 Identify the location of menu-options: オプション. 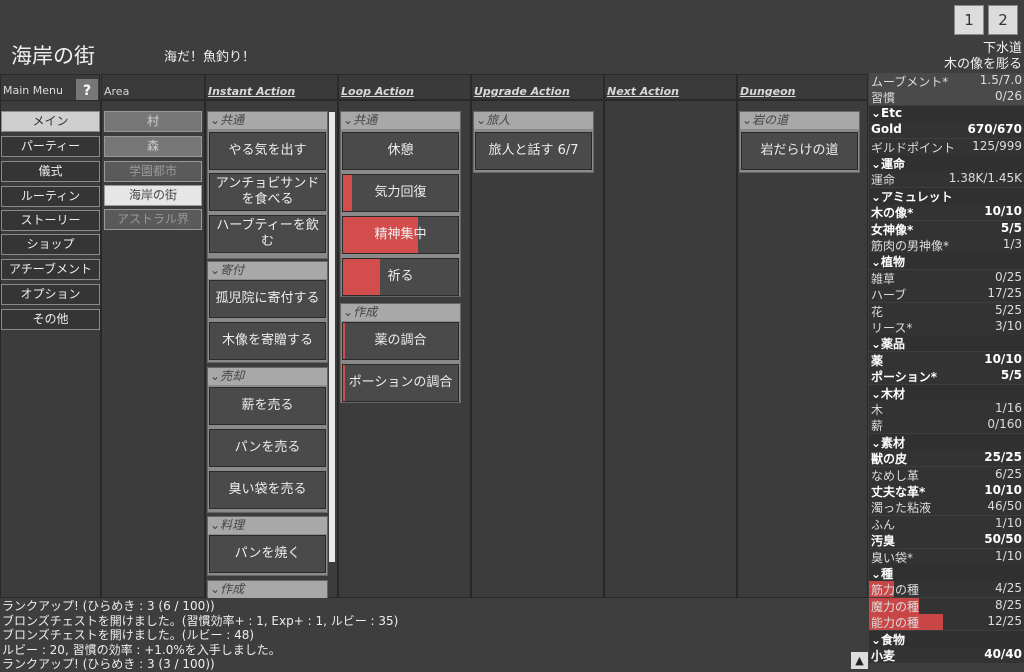
(50, 294).